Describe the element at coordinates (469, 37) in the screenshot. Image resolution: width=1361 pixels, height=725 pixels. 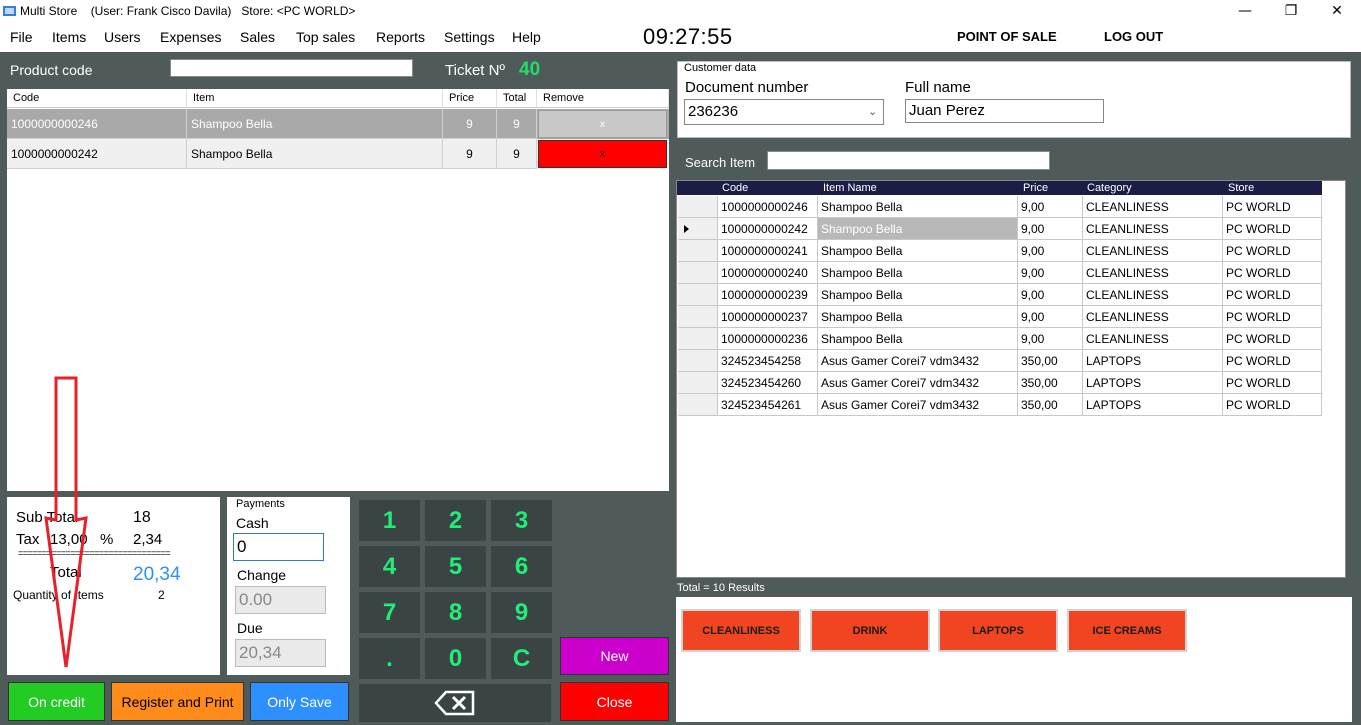
I see `menu-settings: Settings` at that location.